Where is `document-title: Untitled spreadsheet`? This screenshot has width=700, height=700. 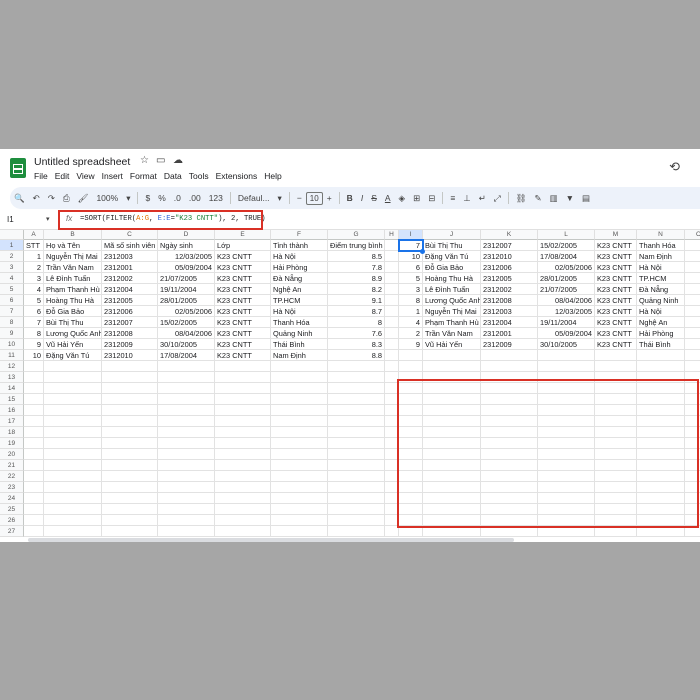 document-title: Untitled spreadsheet is located at coordinates (82, 162).